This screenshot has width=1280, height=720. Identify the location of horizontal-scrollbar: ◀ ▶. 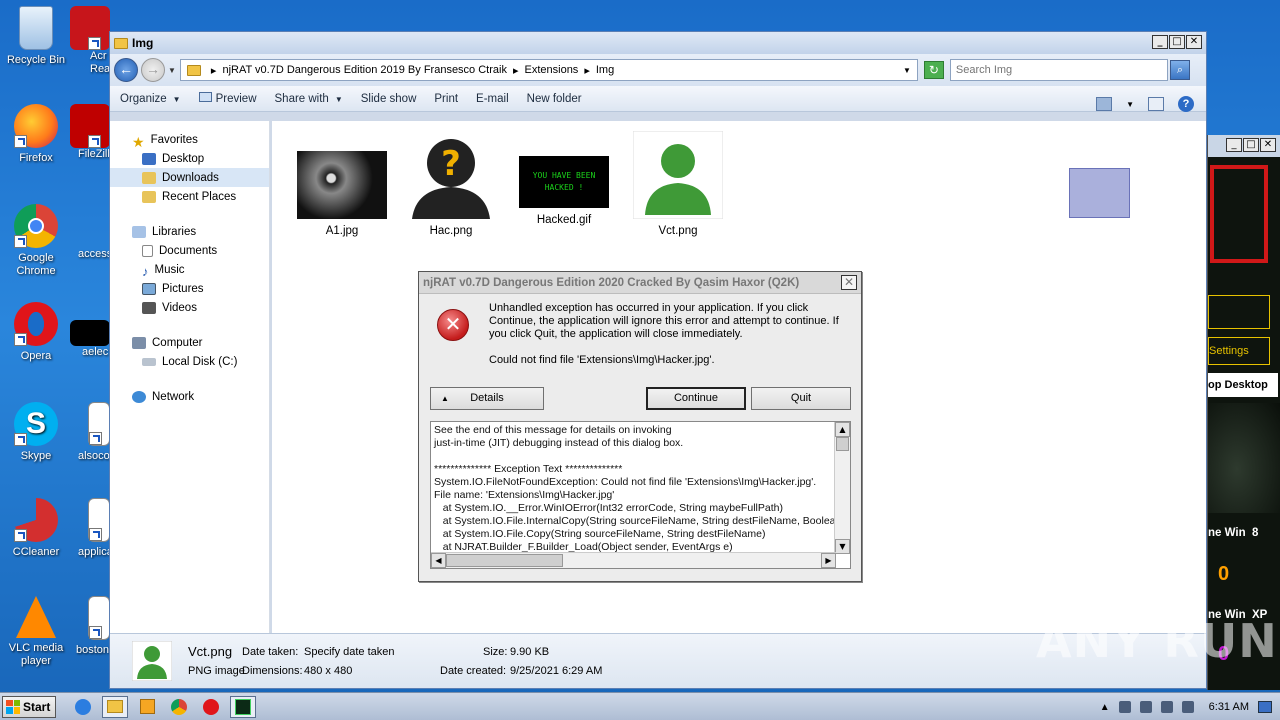
(633, 560).